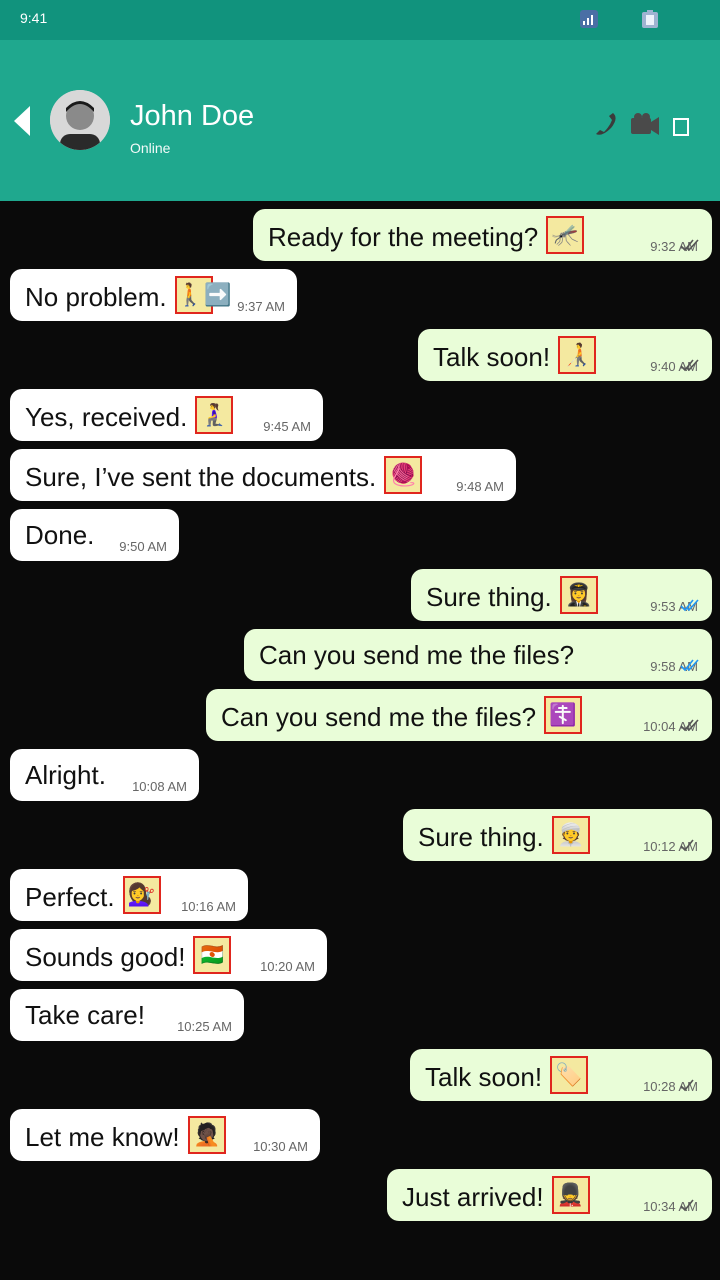  I want to click on outgoing-message: Sure thing. 👩‍✈️ 9:53 AM, so click(561, 595).